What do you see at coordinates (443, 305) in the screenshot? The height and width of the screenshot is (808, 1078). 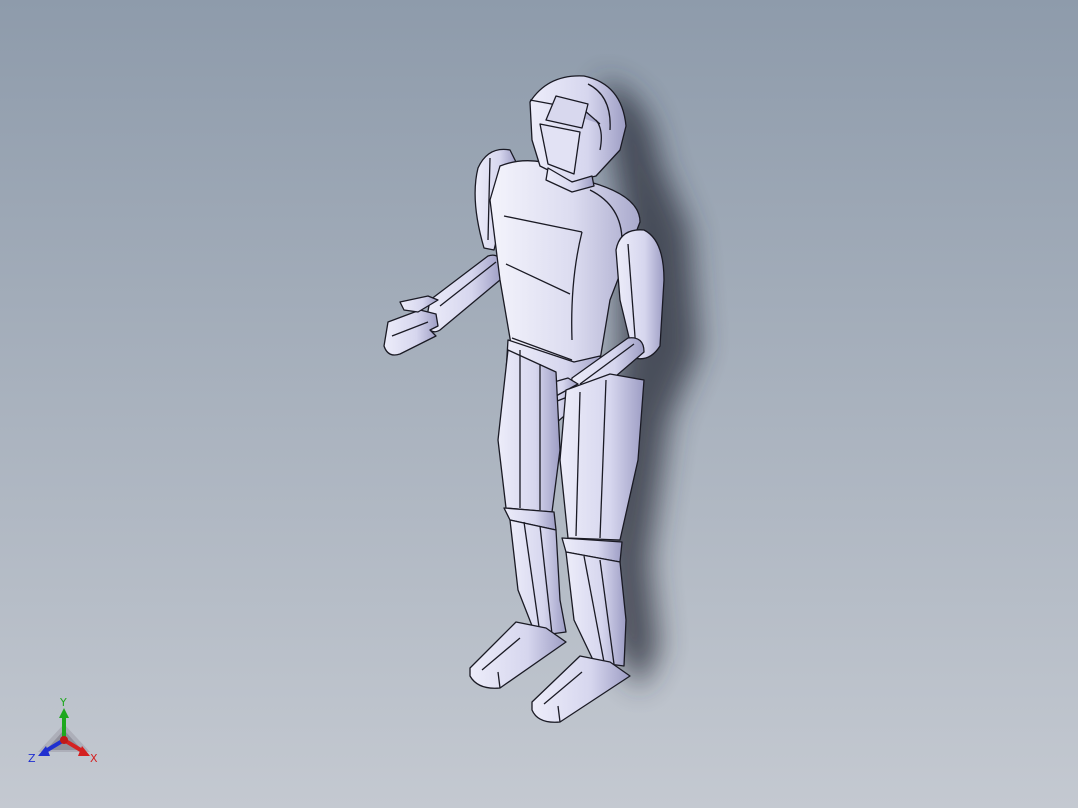 I see `right-arm` at bounding box center [443, 305].